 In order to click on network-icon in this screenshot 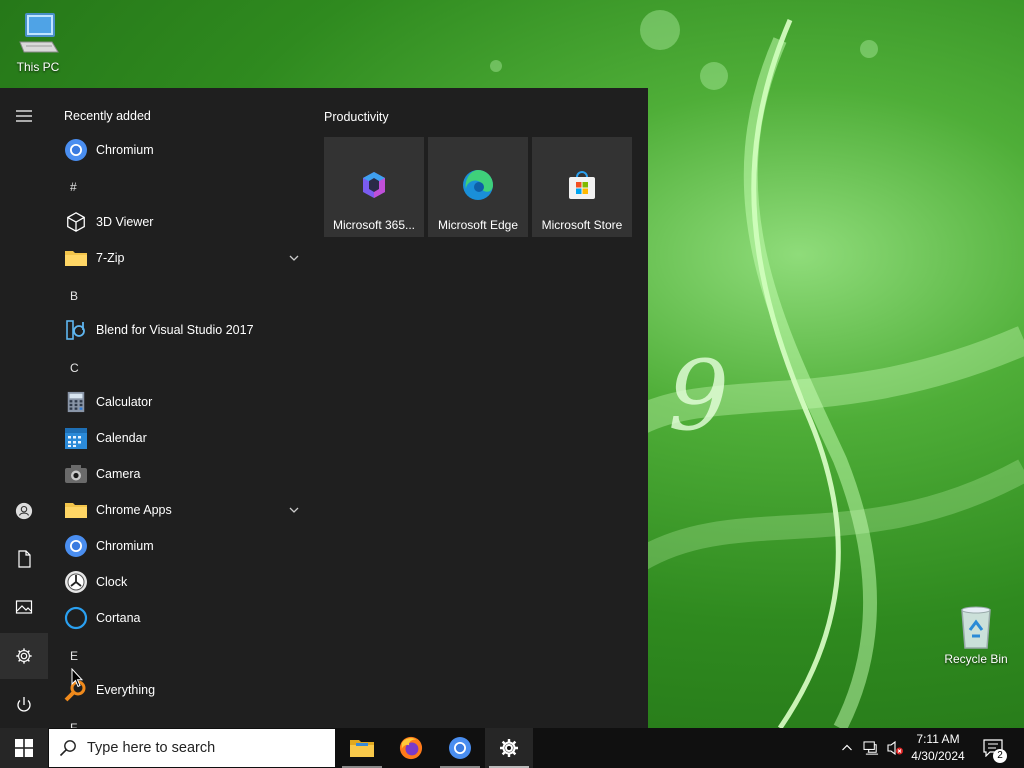, I will do `click(870, 747)`.